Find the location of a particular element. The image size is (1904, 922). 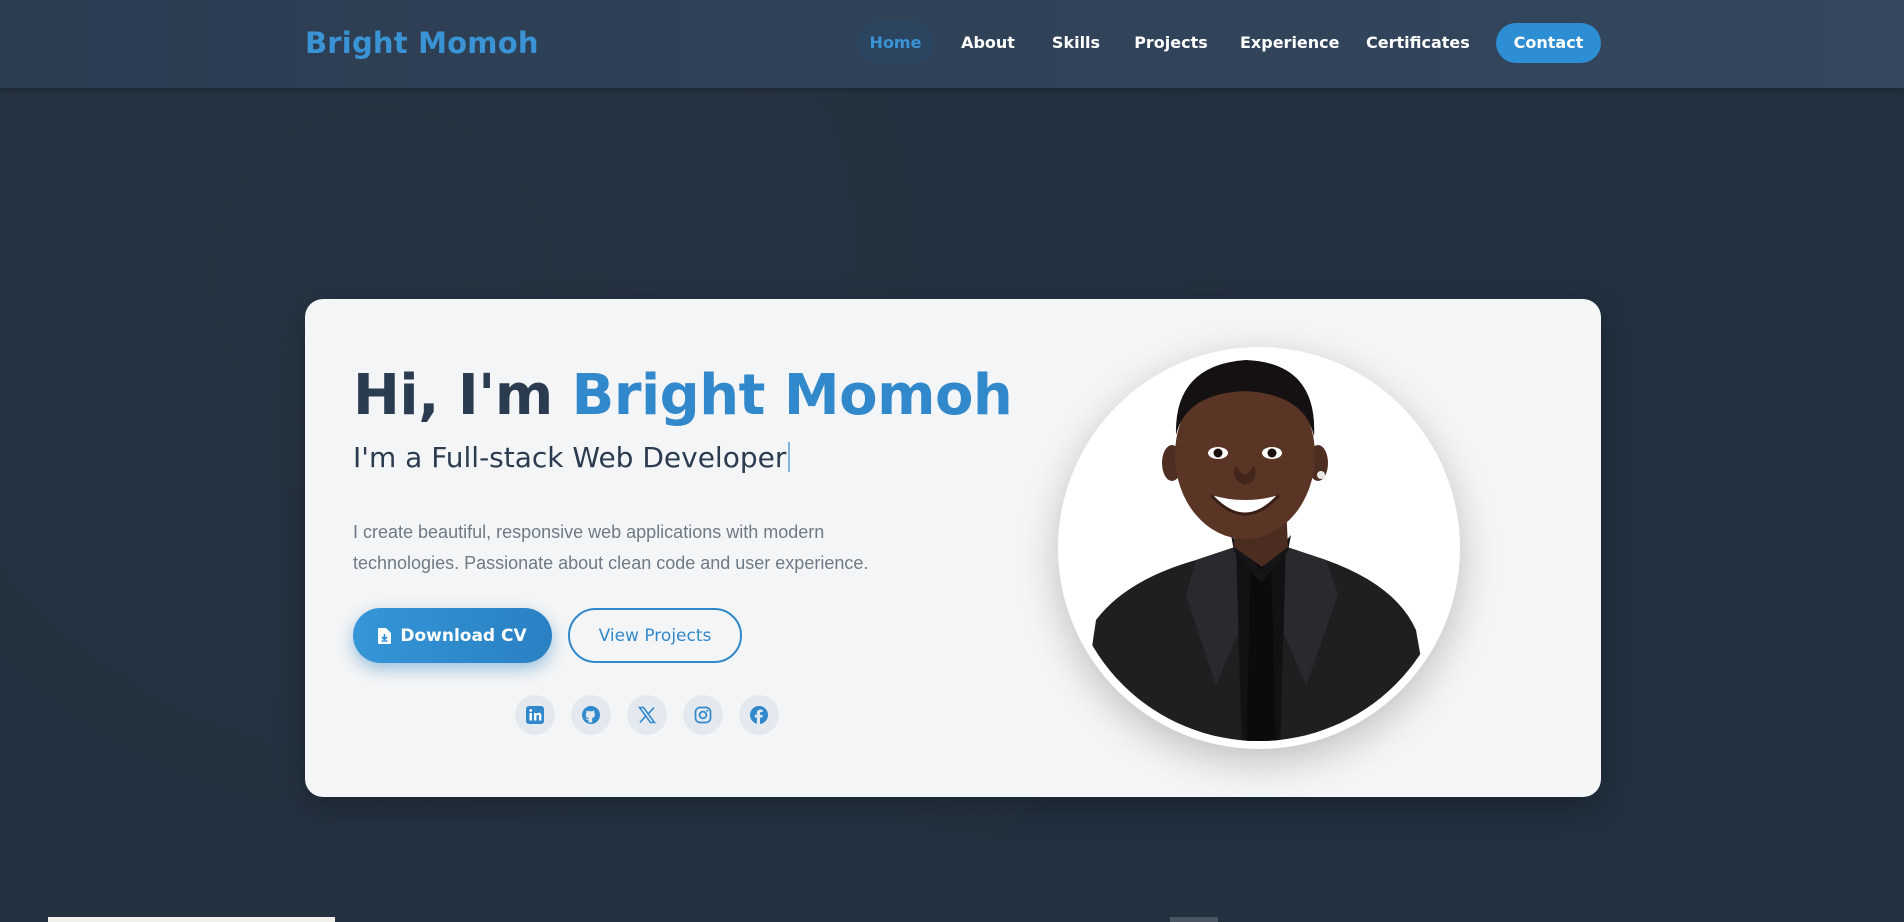

file-download-icon is located at coordinates (385, 635).